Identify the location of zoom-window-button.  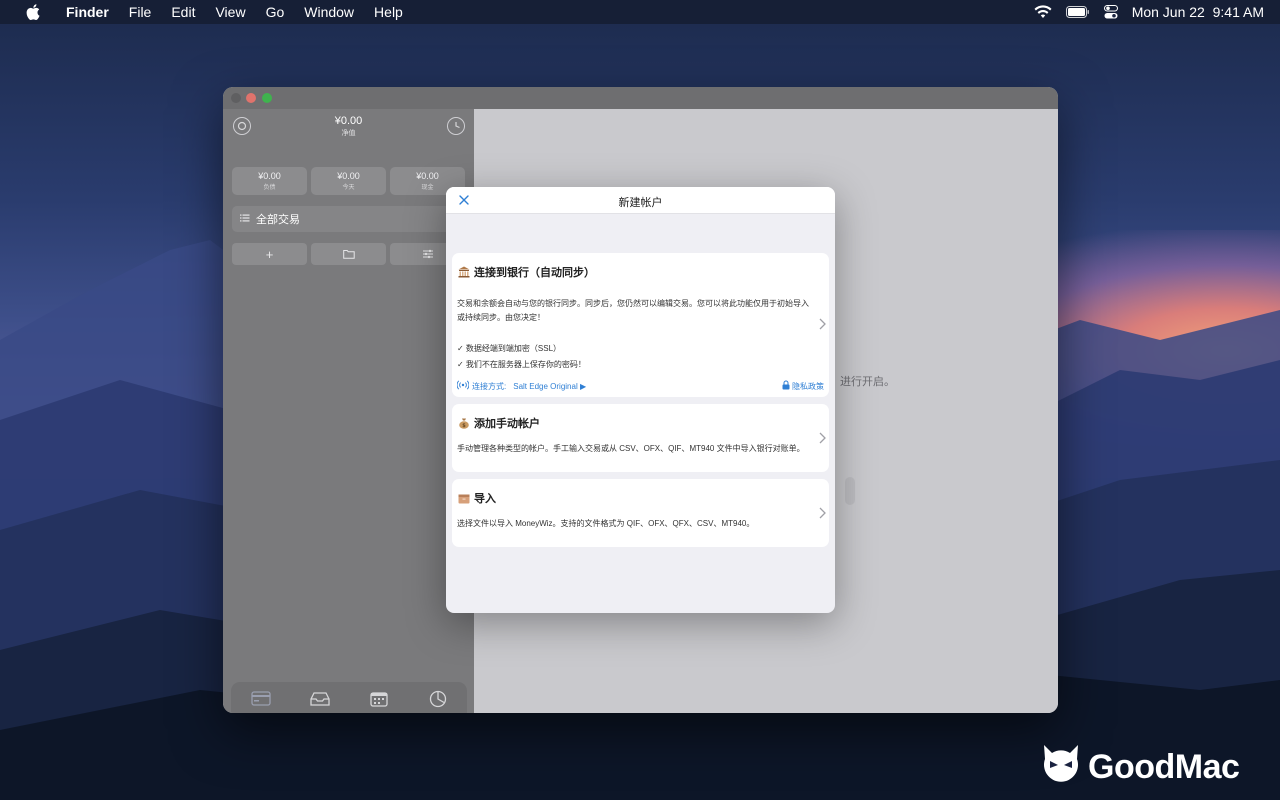
(267, 98).